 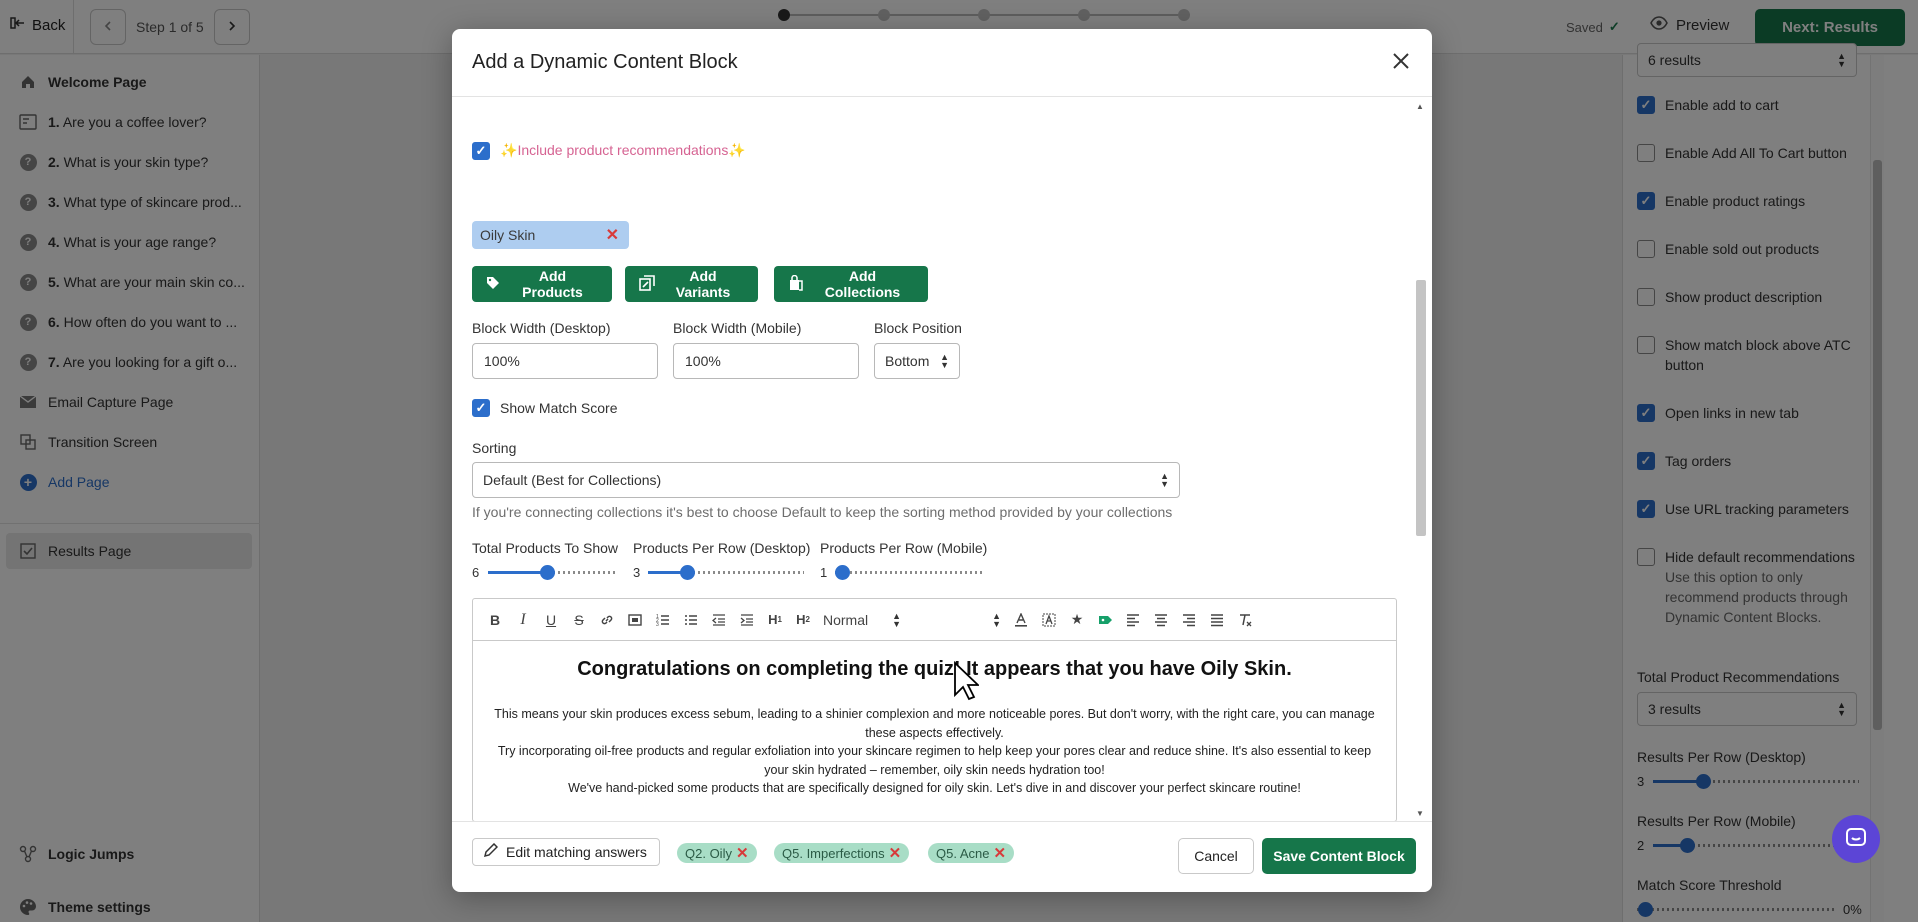 I want to click on block-position-label: Block Position, so click(x=918, y=328).